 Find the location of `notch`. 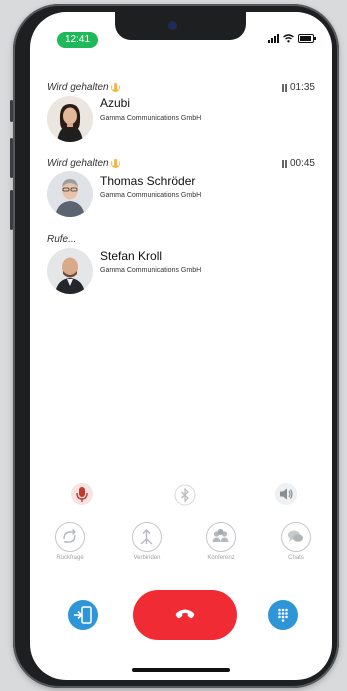

notch is located at coordinates (180, 26).